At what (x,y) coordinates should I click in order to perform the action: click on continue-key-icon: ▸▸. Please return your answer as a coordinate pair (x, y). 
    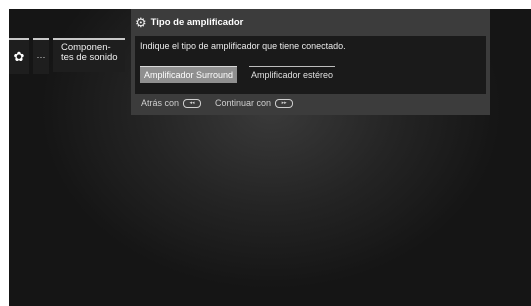
    Looking at the image, I should click on (284, 103).